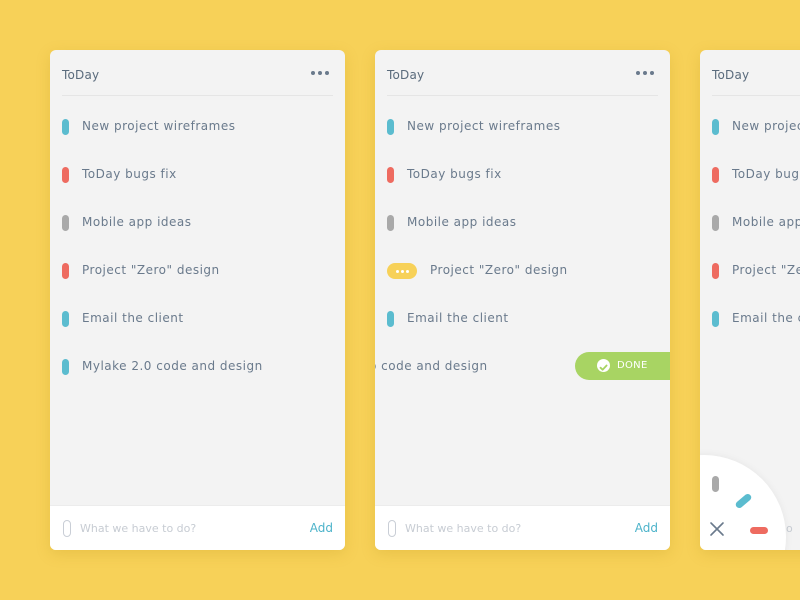 Image resolution: width=800 pixels, height=600 pixels. I want to click on check-icon, so click(603, 365).